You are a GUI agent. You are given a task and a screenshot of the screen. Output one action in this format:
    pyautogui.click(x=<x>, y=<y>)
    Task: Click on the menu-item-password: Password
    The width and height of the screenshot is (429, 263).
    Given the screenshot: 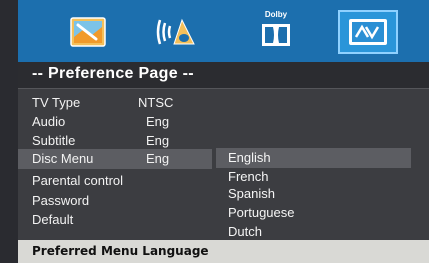 What is the action you would take?
    pyautogui.click(x=118, y=200)
    